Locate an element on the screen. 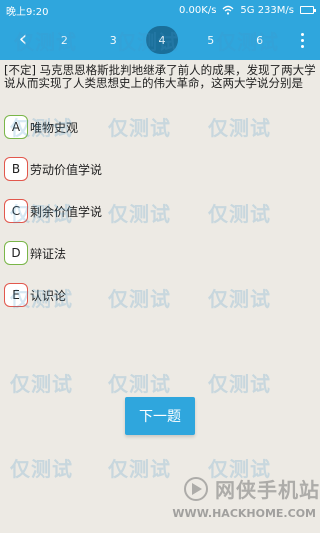 Image resolution: width=320 pixels, height=533 pixels. option-label: 劳动价值学说 is located at coordinates (66, 169).